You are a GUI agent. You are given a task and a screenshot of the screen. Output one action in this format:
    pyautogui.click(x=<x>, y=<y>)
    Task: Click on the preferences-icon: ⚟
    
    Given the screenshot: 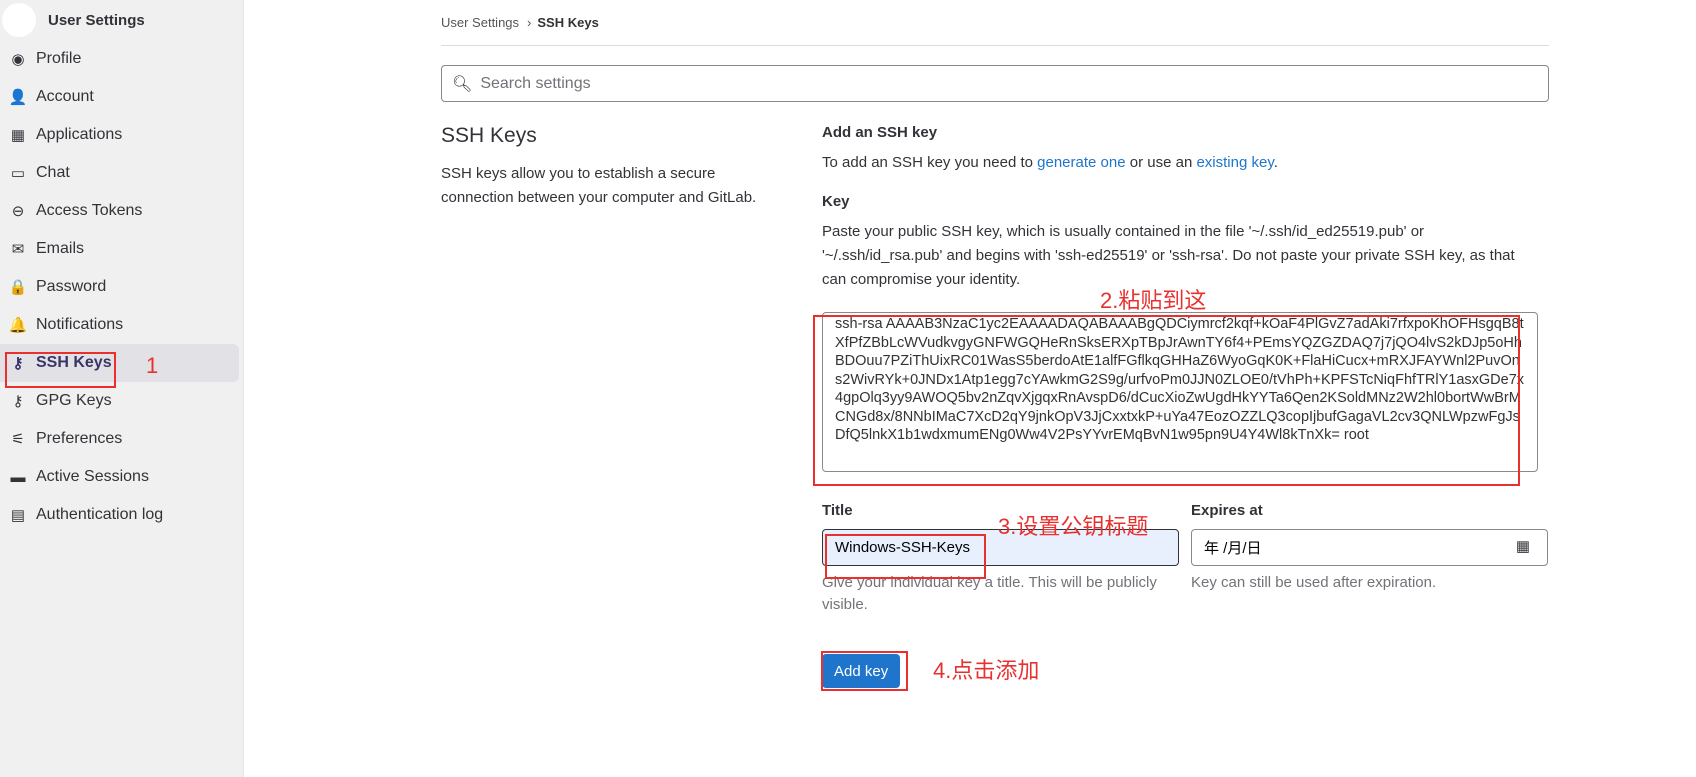 What is the action you would take?
    pyautogui.click(x=18, y=439)
    